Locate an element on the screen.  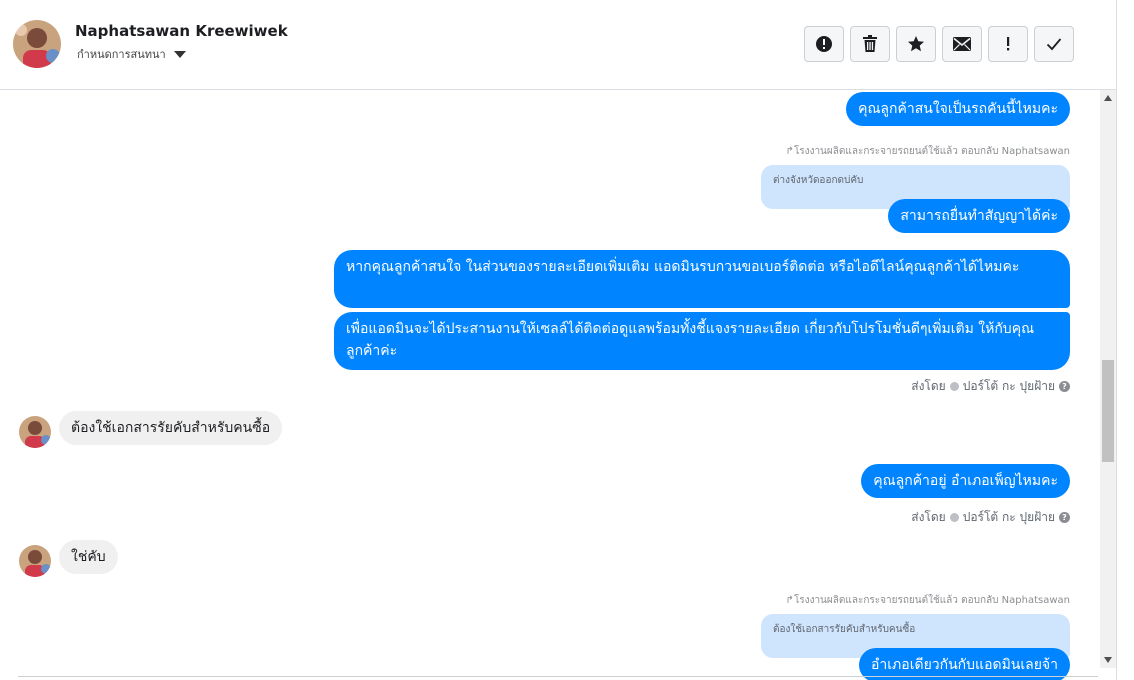
report-button is located at coordinates (824, 44).